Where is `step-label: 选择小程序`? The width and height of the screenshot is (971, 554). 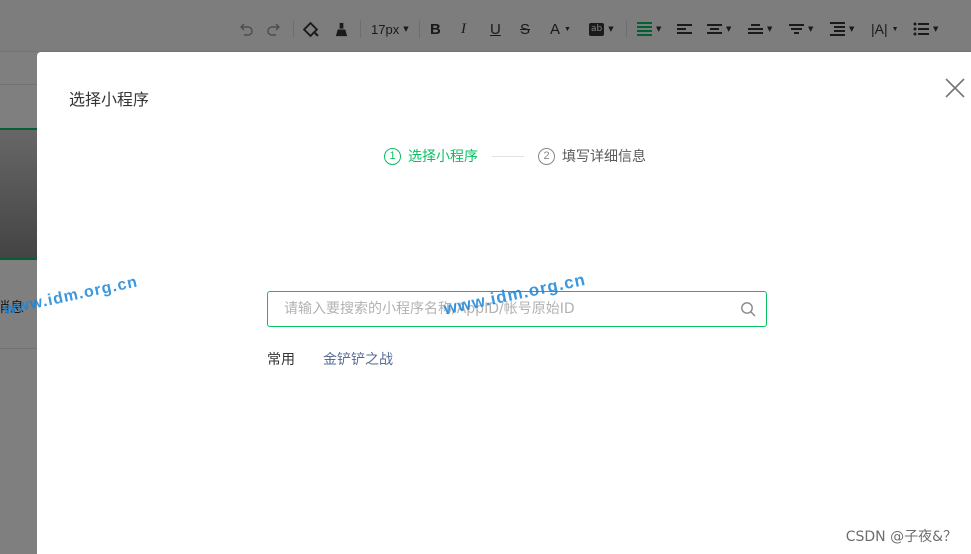
step-label: 选择小程序 is located at coordinates (443, 157).